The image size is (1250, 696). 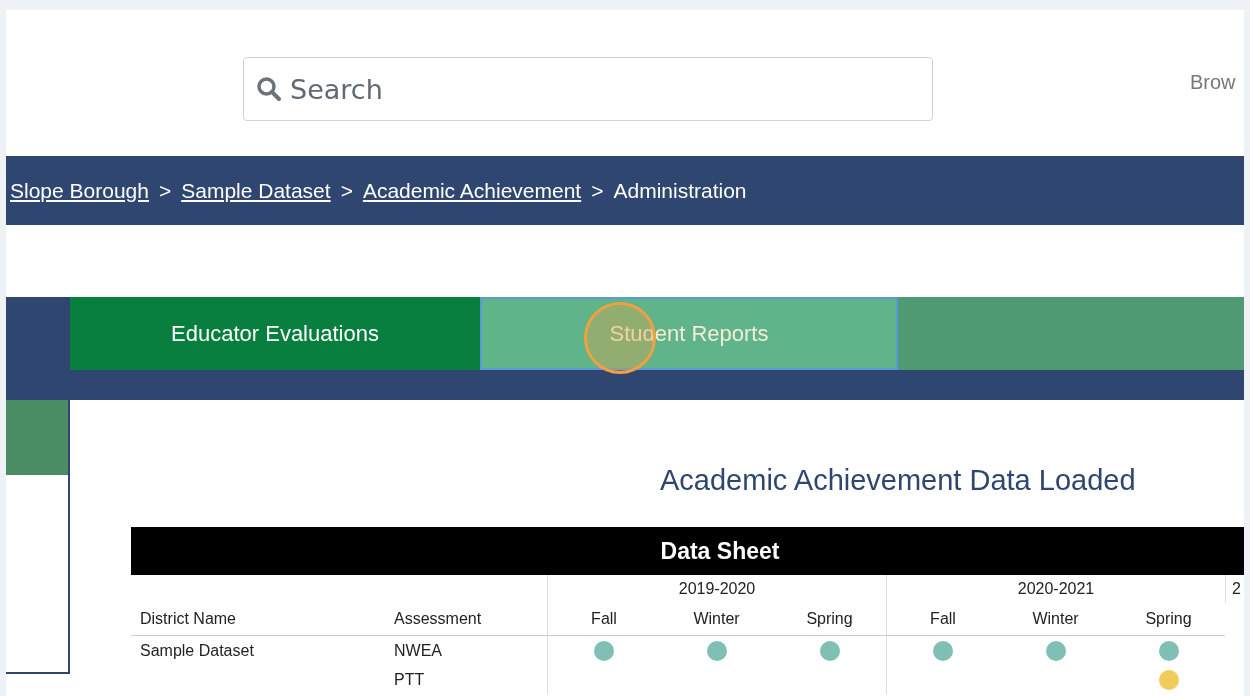 What do you see at coordinates (197, 650) in the screenshot?
I see `table-cell-text: Sample Dataset` at bounding box center [197, 650].